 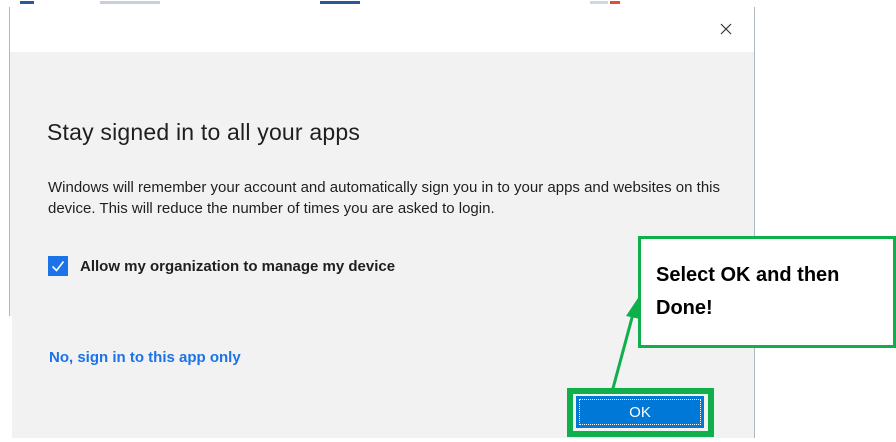 I want to click on screenshot-crop-cover, so click(x=6, y=379).